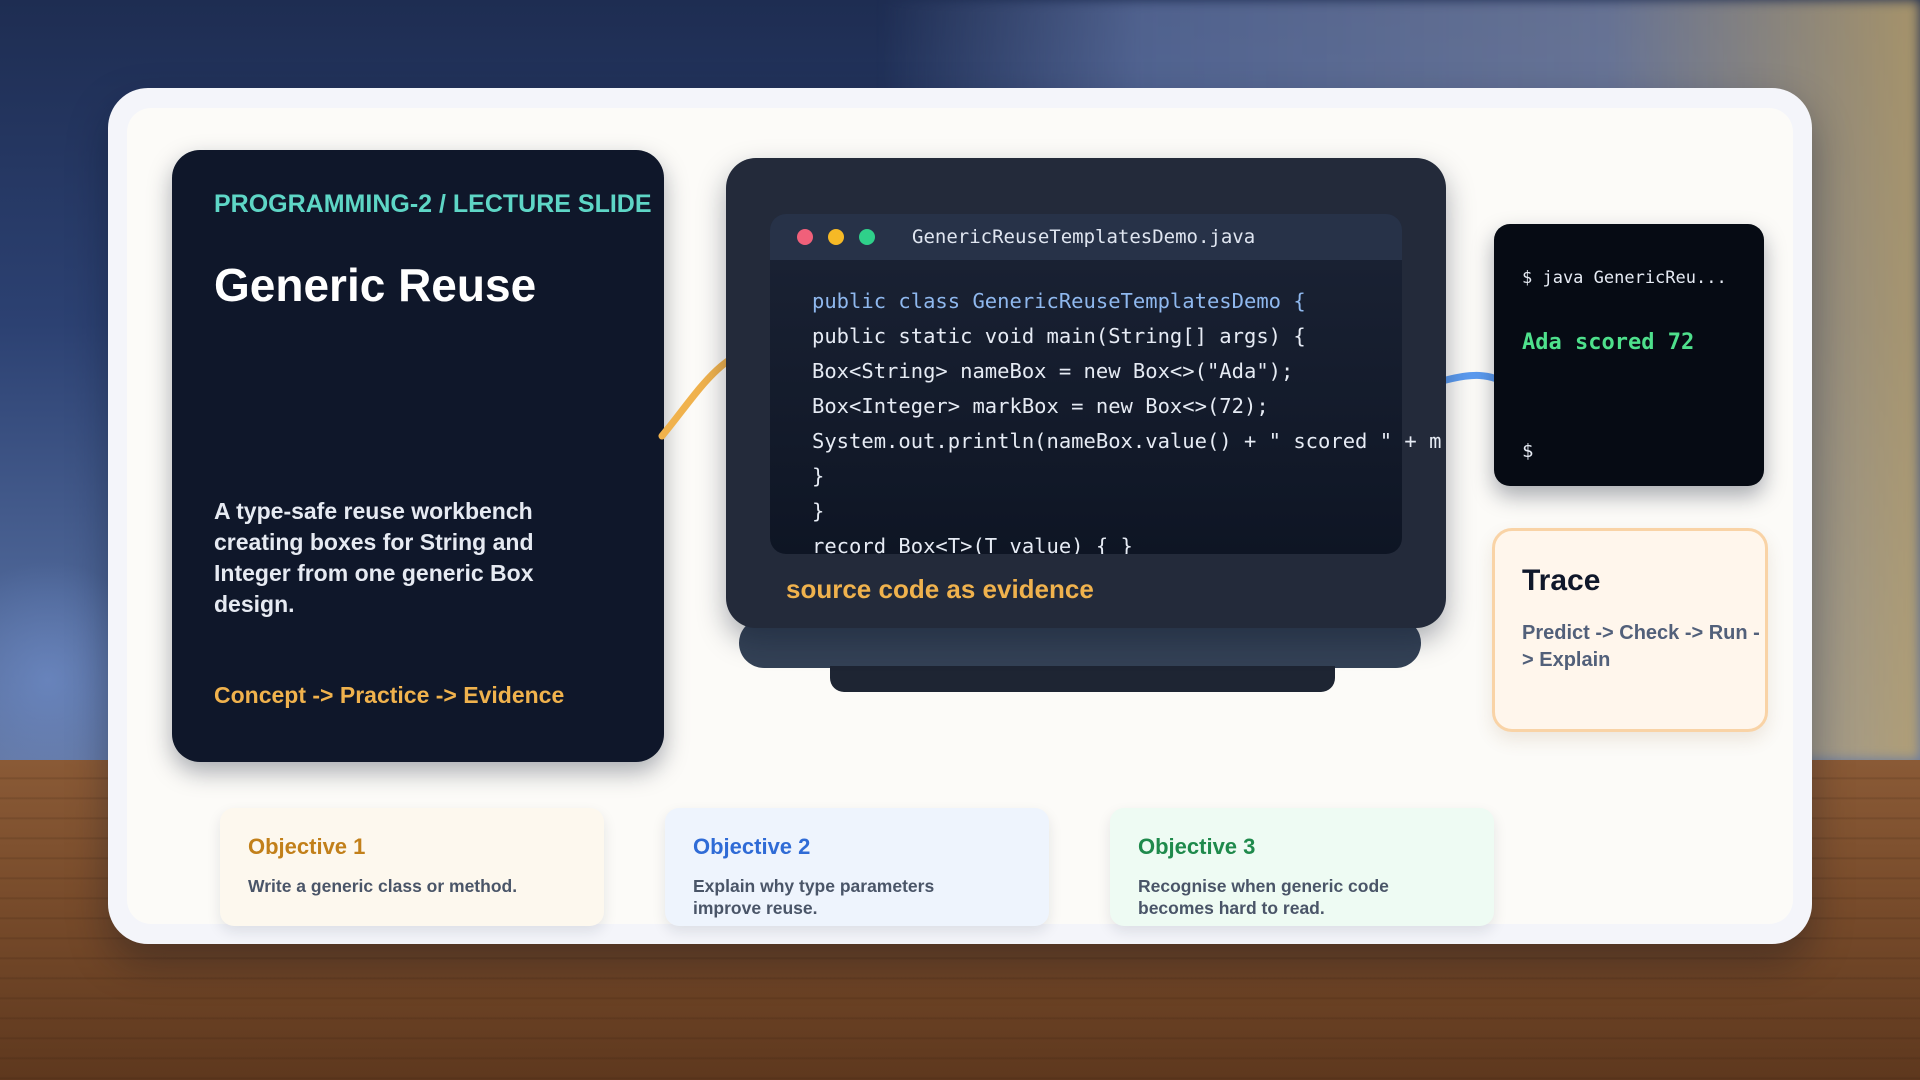 Image resolution: width=1920 pixels, height=1080 pixels. I want to click on slide-flow: Concept -> Practice -> Evidence, so click(389, 695).